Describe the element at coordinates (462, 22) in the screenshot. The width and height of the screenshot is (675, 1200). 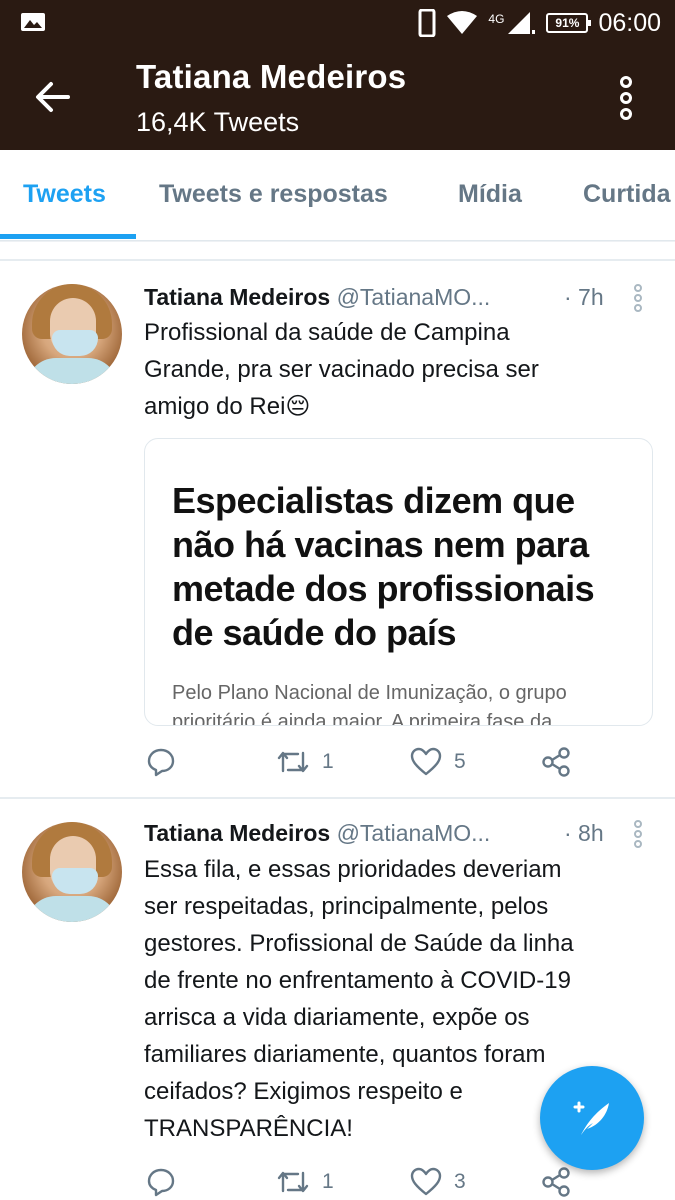
I see `wifi-icon` at that location.